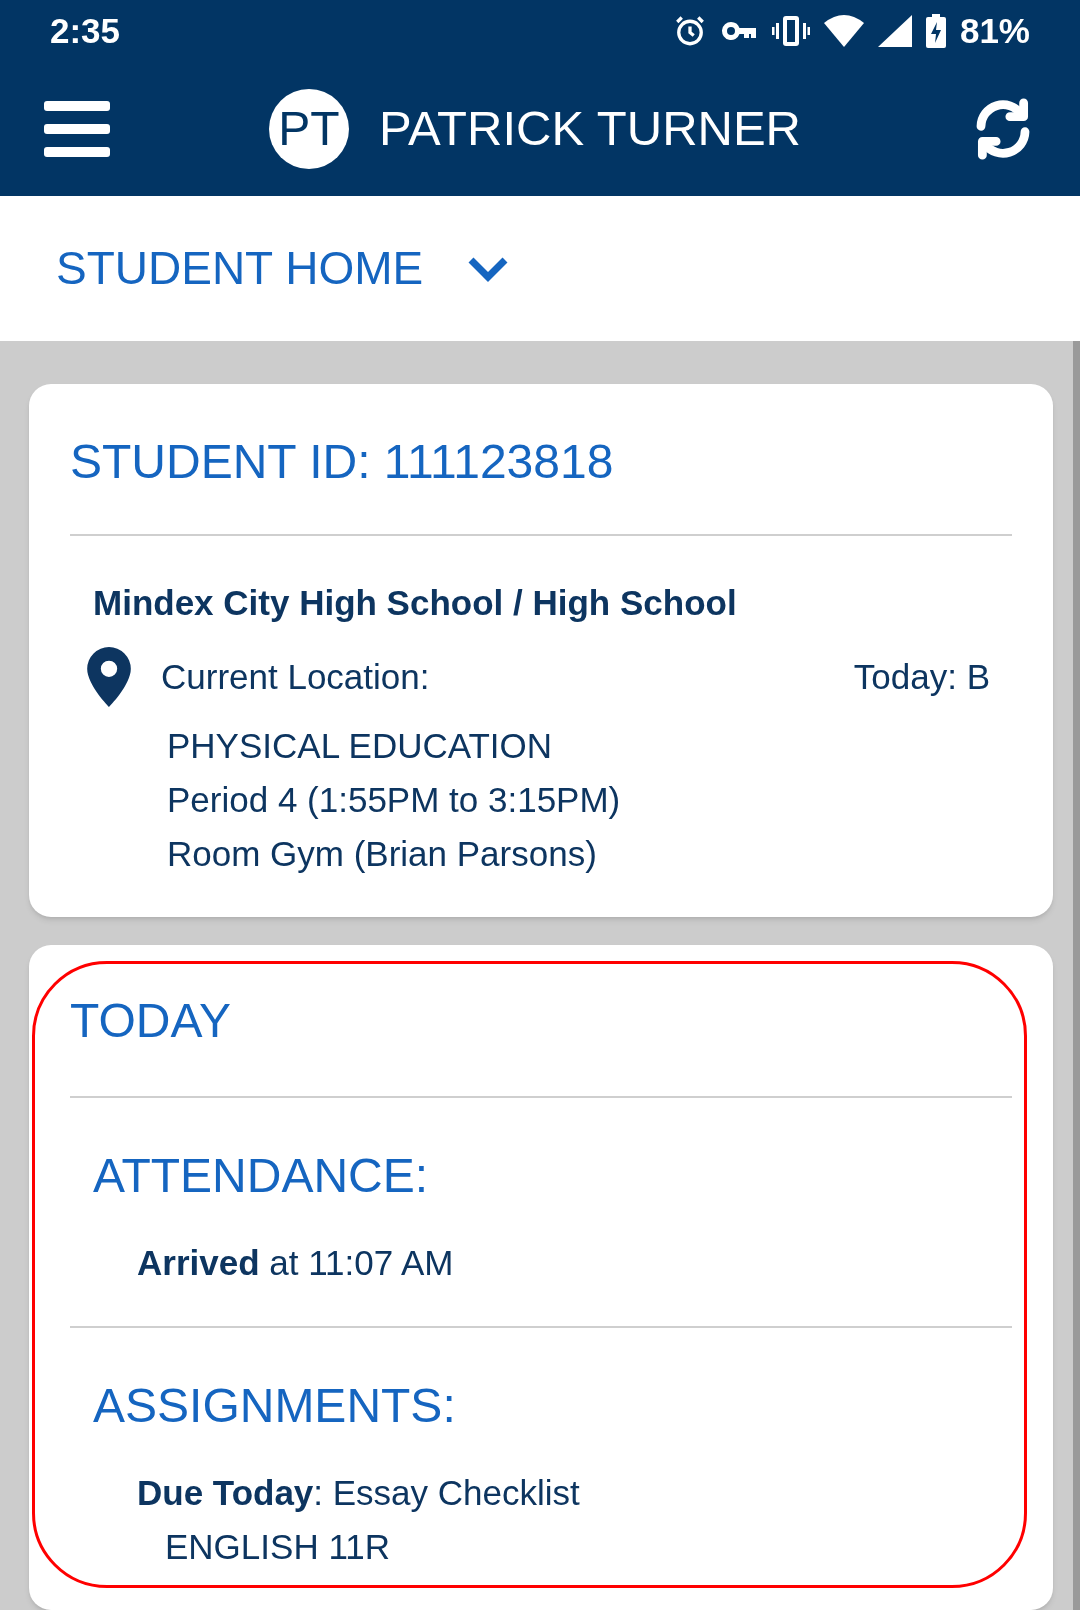 This screenshot has width=1080, height=1610. Describe the element at coordinates (921, 677) in the screenshot. I see `day-label: Today: B` at that location.